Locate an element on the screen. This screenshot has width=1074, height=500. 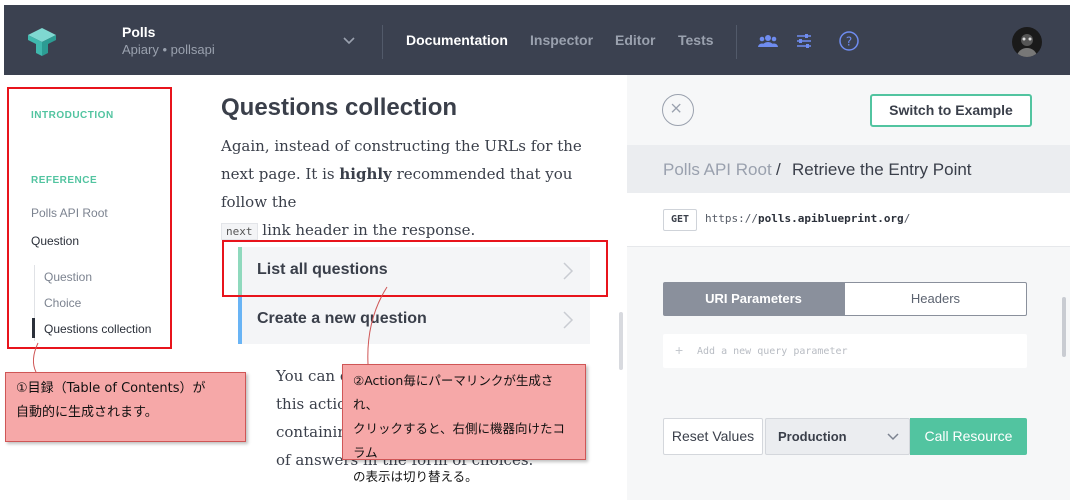
plus-icon: + is located at coordinates (679, 350).